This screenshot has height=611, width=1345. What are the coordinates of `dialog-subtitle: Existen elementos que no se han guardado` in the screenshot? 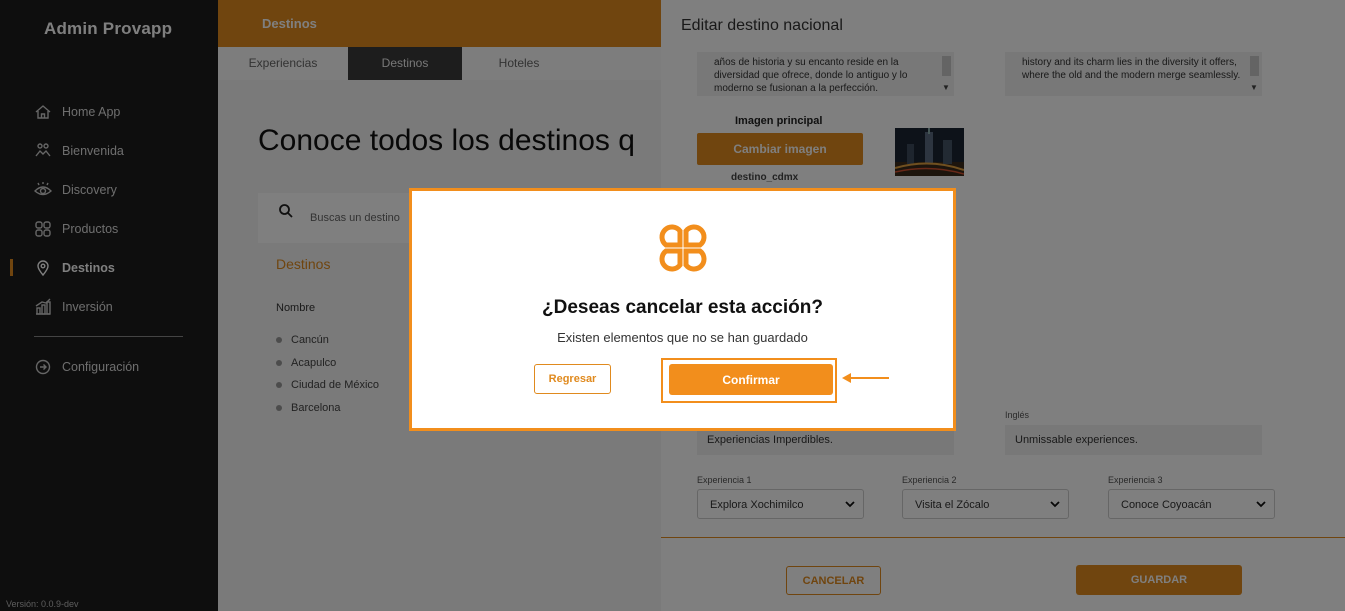 It's located at (682, 337).